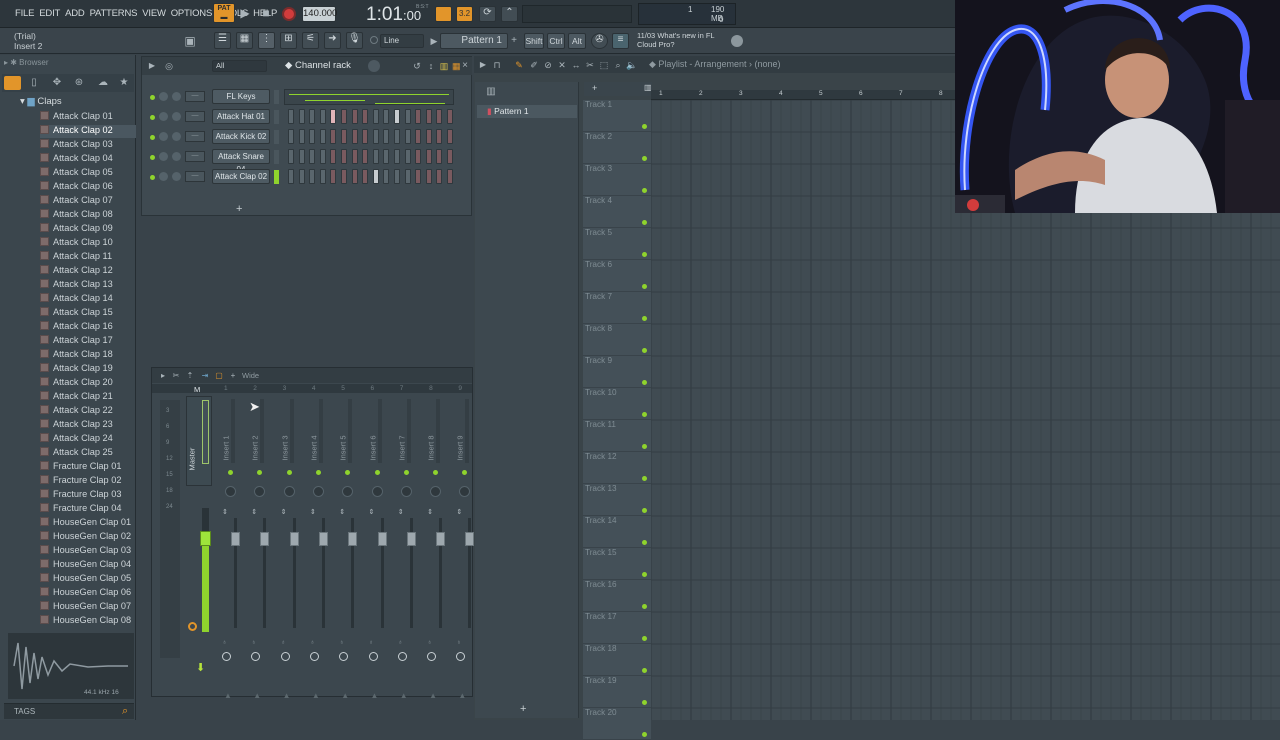 This screenshot has height=740, width=1280. I want to click on mixer-tools-icon: ✂, so click(176, 376).